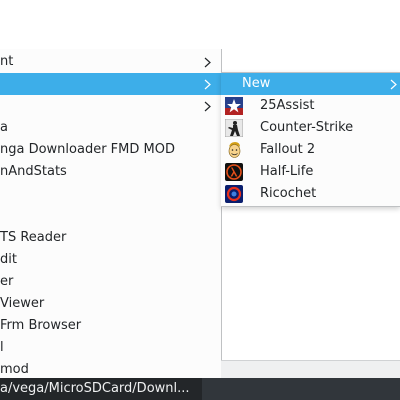 This screenshot has width=400, height=400. I want to click on submenu-item-new: New, so click(310, 84).